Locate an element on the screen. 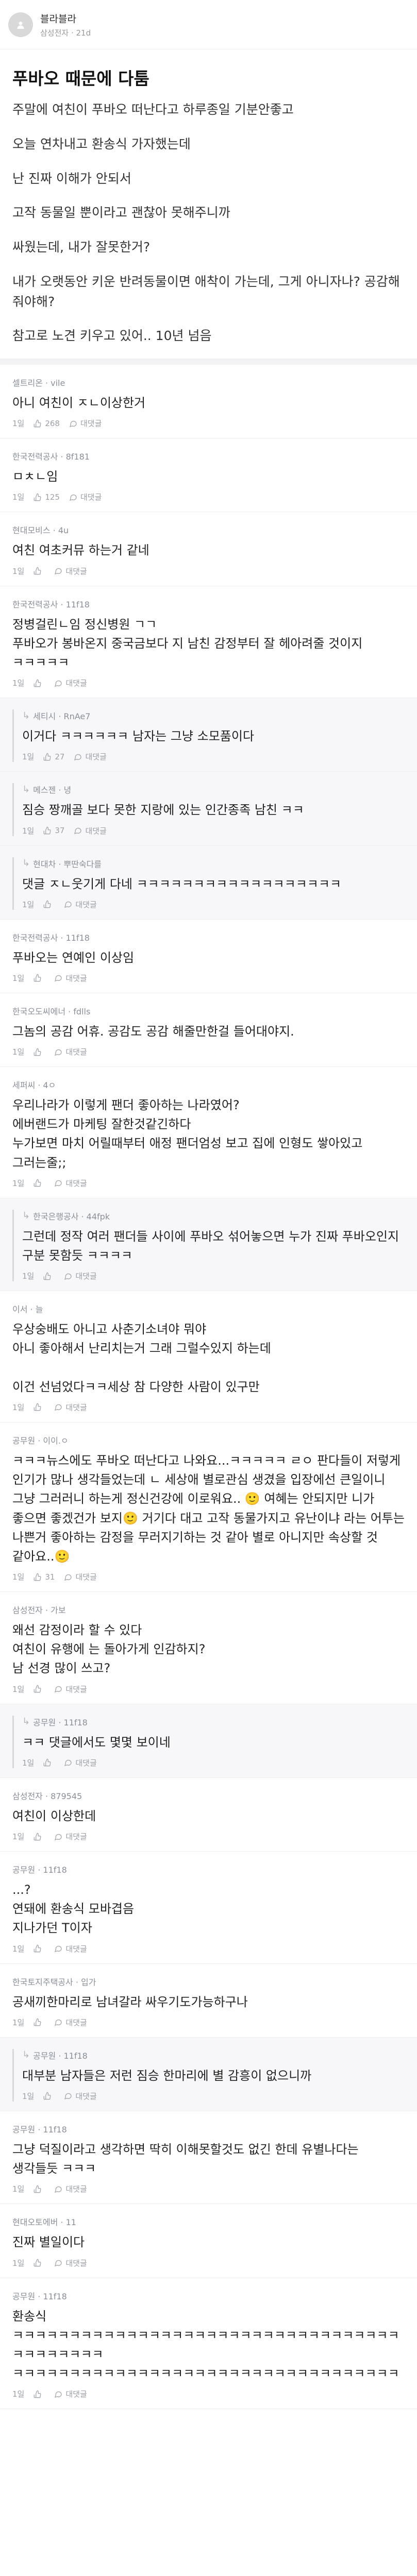  comment-text: 이거다 ㅋㅋㅋㅋㅋㅋ 남자는 그냥 소모품이다 is located at coordinates (138, 736).